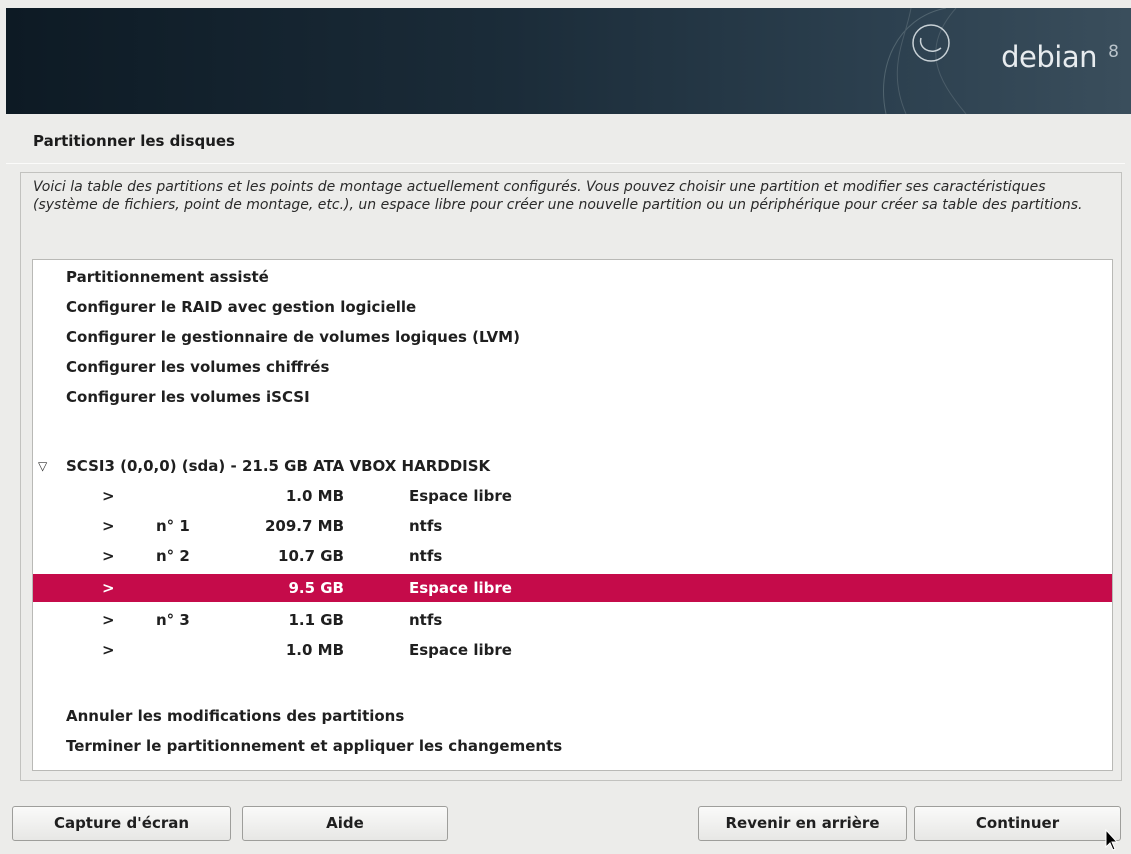 The height and width of the screenshot is (854, 1131). Describe the element at coordinates (572, 277) in the screenshot. I see `menu-item-guided-partitioning: Partitionnement assisté` at that location.